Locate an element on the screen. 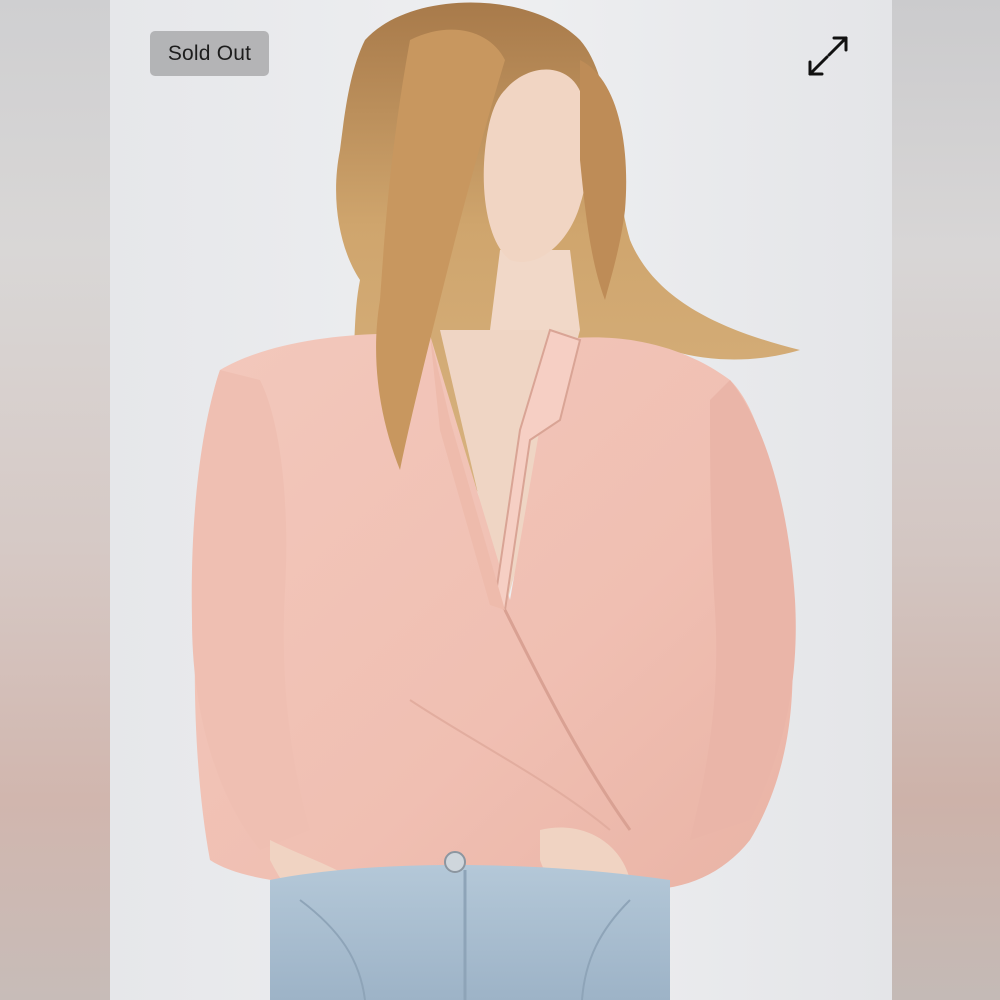 This screenshot has width=1000, height=1000. sold-out-badge: Sold Out is located at coordinates (209, 53).